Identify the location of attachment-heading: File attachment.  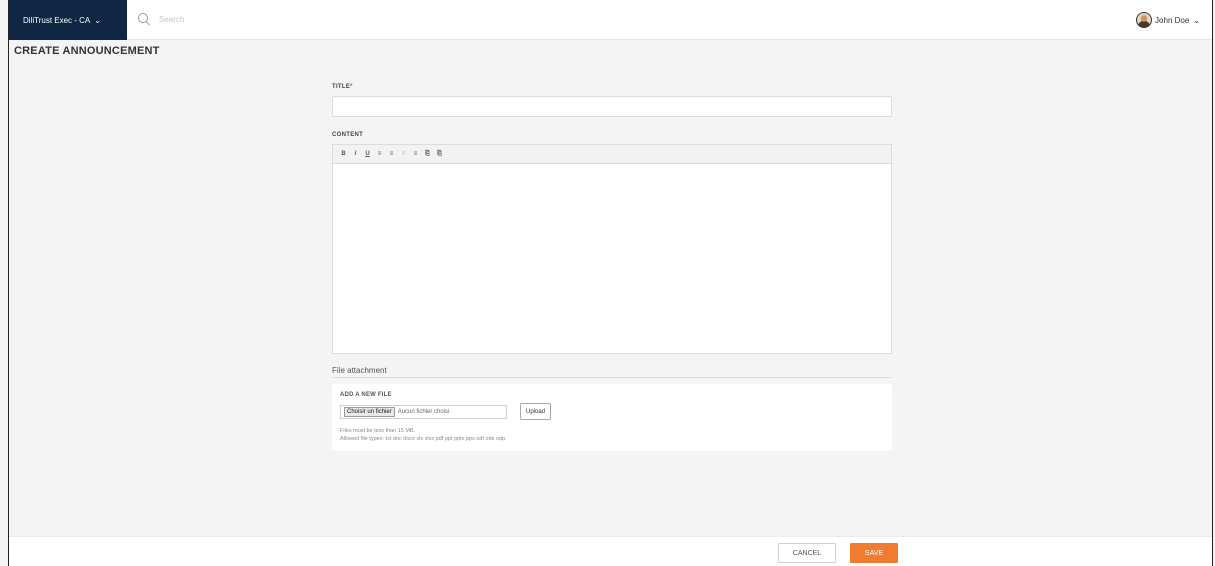
(359, 370).